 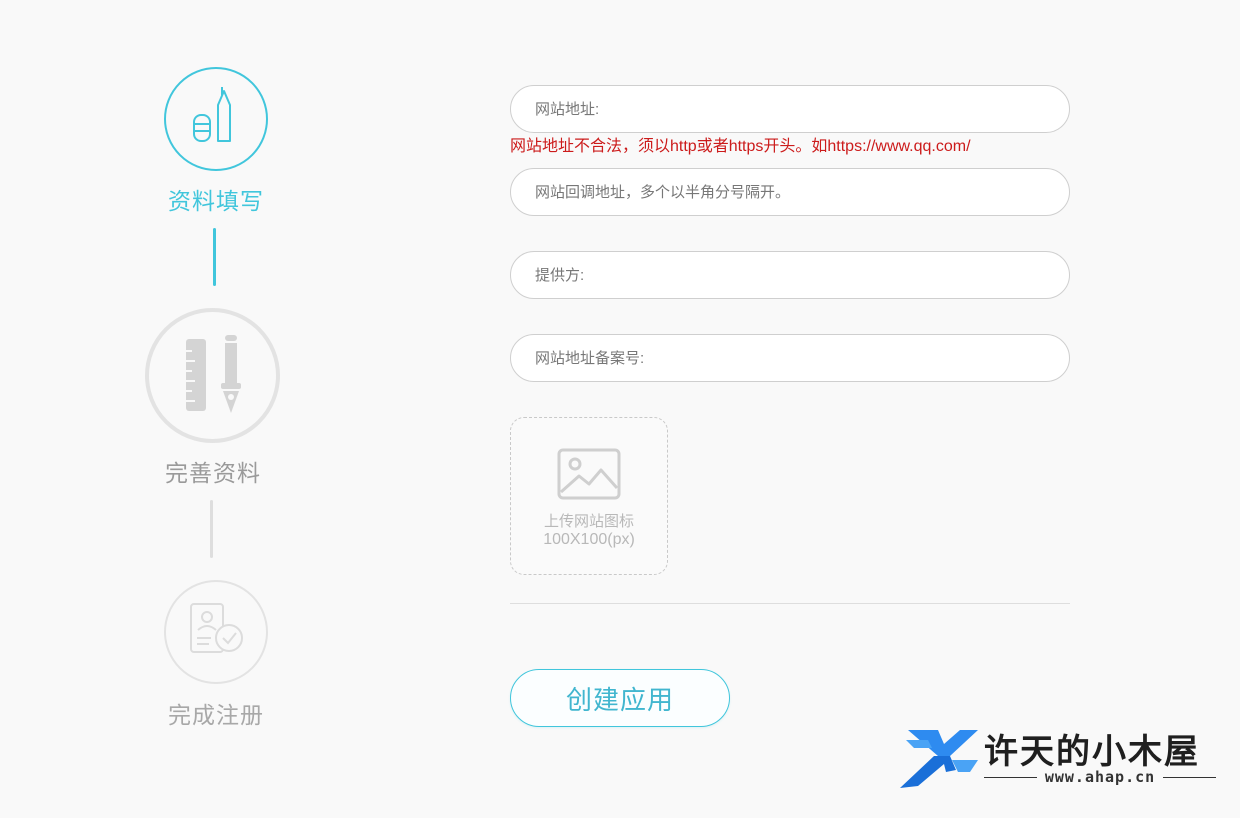 What do you see at coordinates (1092, 752) in the screenshot?
I see `watermark-title: 许天的小木屋` at bounding box center [1092, 752].